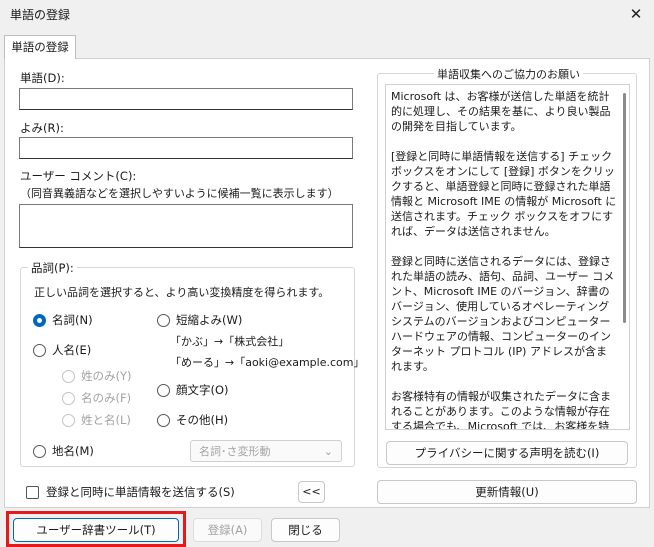 The width and height of the screenshot is (654, 547). Describe the element at coordinates (42, 128) in the screenshot. I see `reading-label: よみ(R):` at that location.